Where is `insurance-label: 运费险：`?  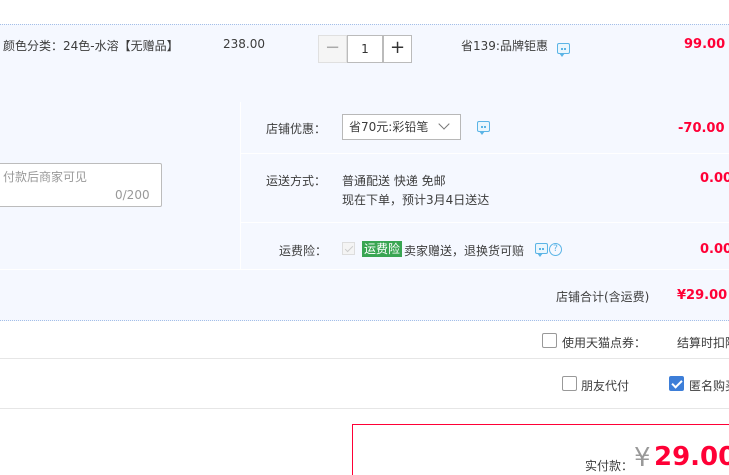 insurance-label: 运费险： is located at coordinates (303, 251).